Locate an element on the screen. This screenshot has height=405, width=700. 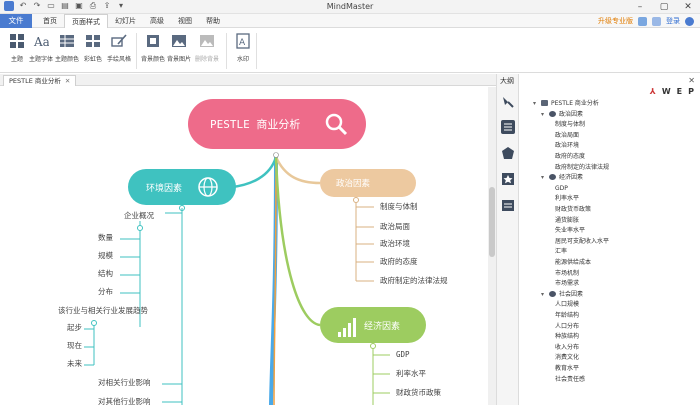
help-icon is located at coordinates (689, 21).